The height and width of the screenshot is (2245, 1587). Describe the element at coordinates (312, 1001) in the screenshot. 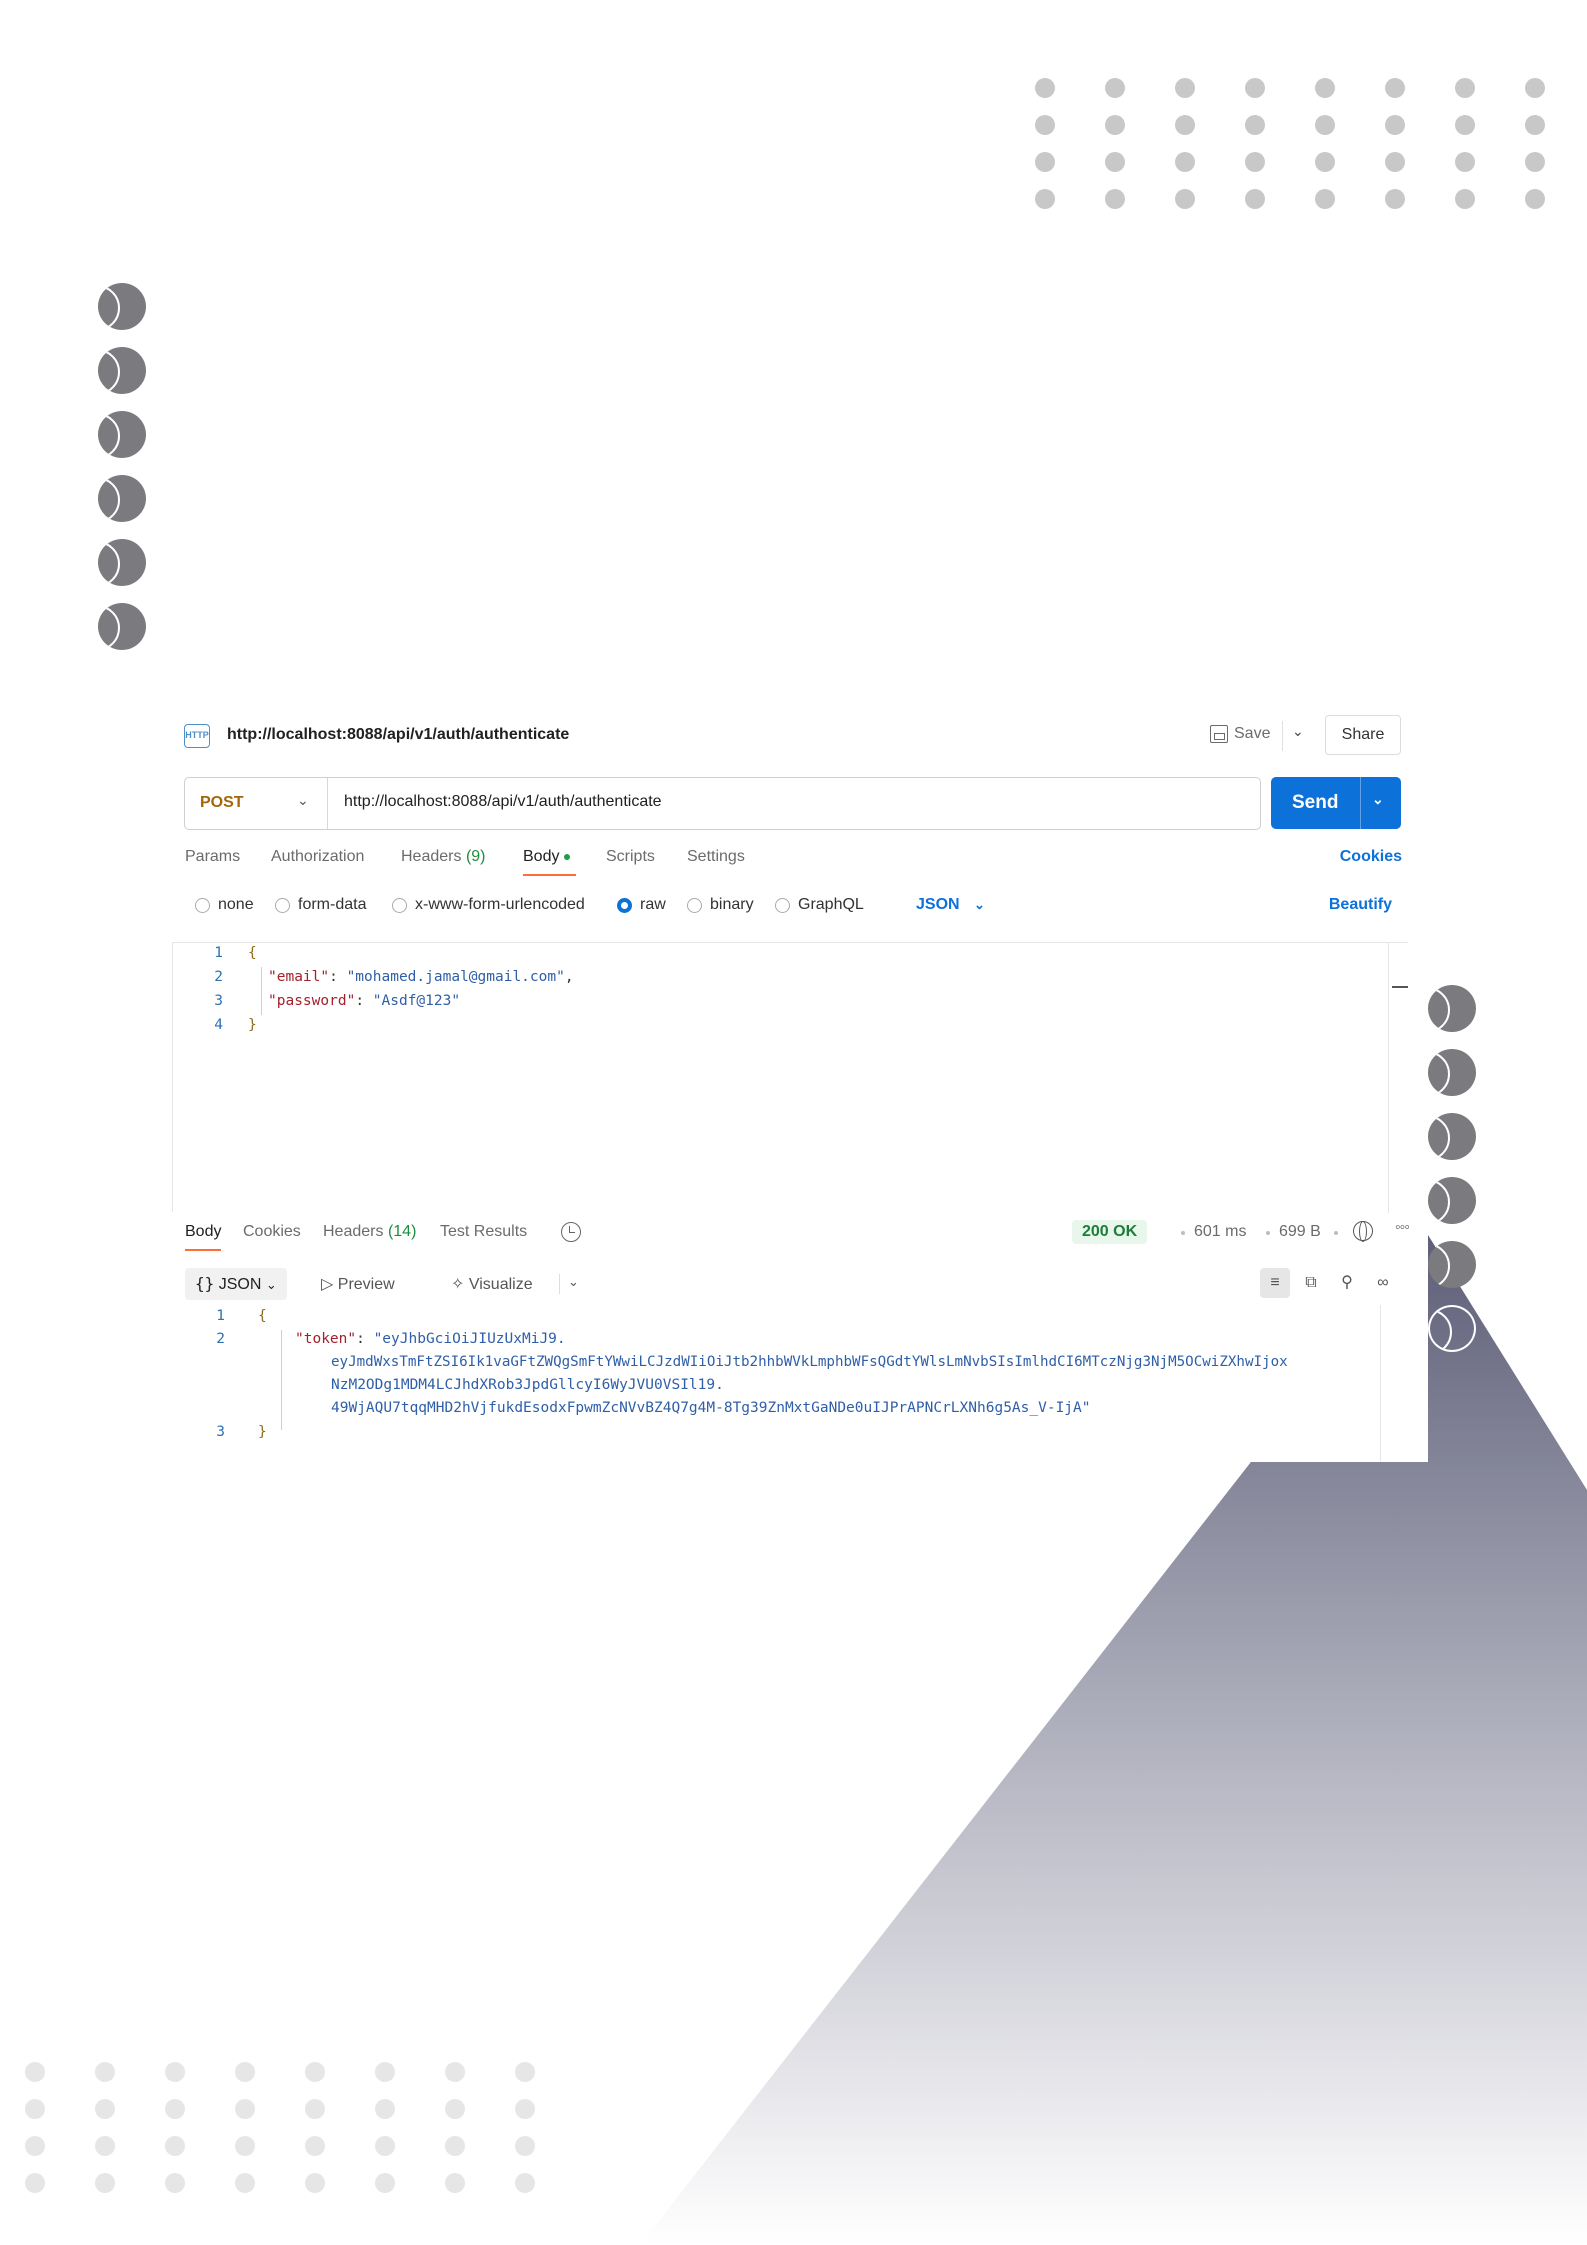

I see `json-key: "password"` at that location.